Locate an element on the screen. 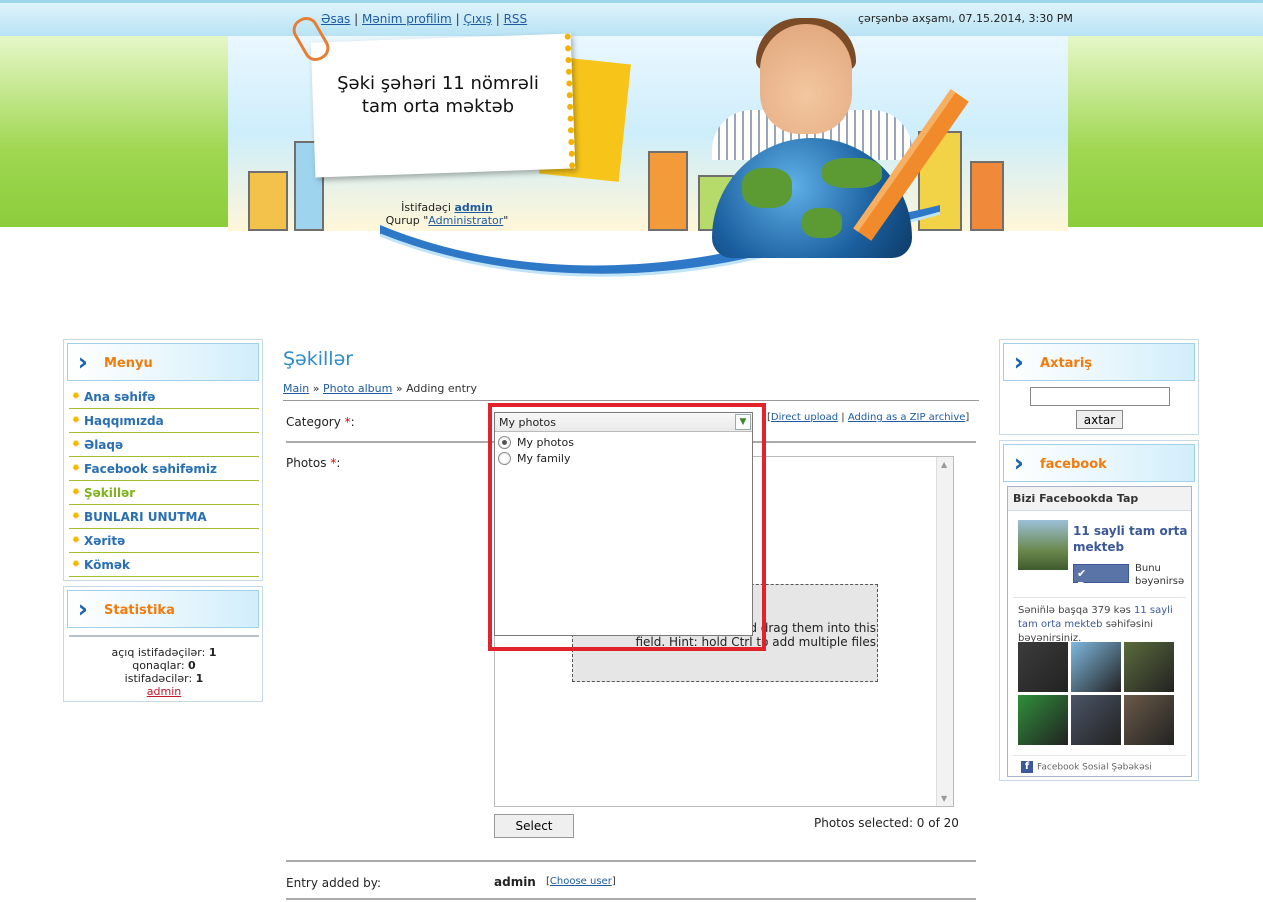 The image size is (1263, 902). stat-value: 1 is located at coordinates (212, 652).